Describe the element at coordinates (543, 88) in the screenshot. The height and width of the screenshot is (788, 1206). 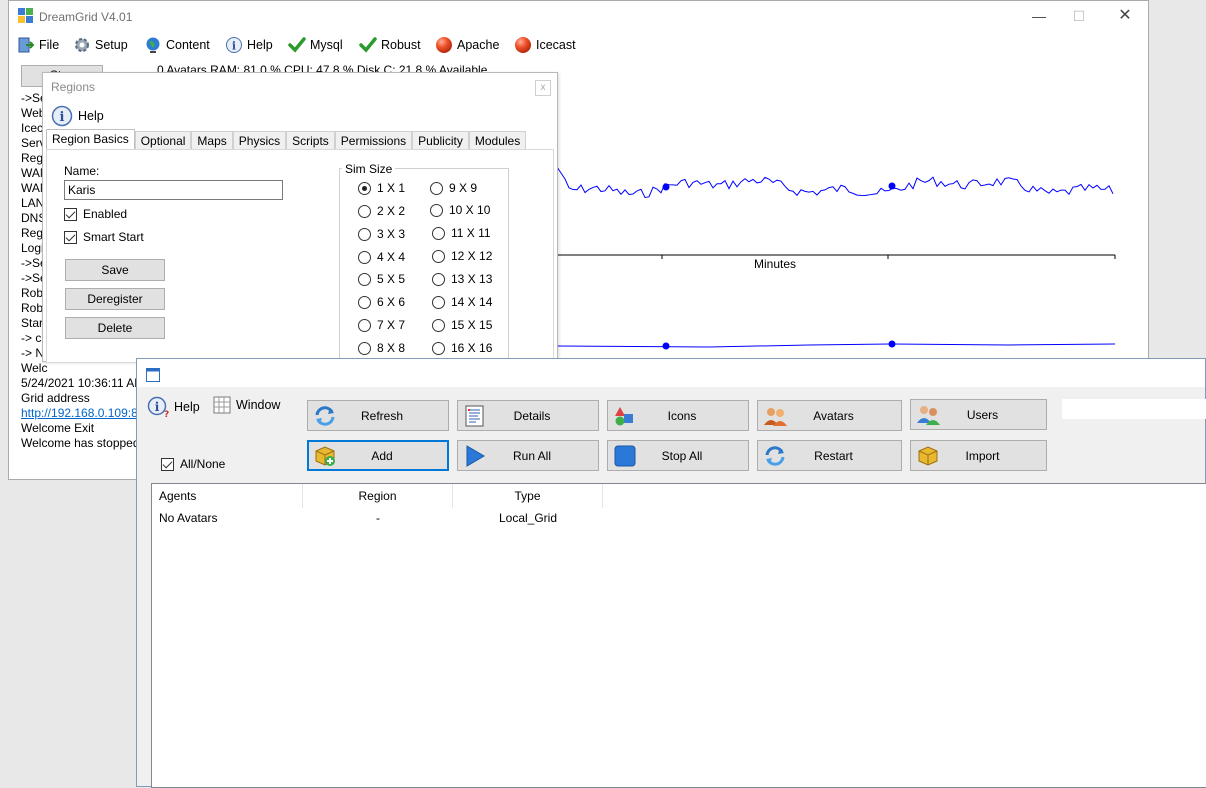
I see `regions-close-button: x` at that location.